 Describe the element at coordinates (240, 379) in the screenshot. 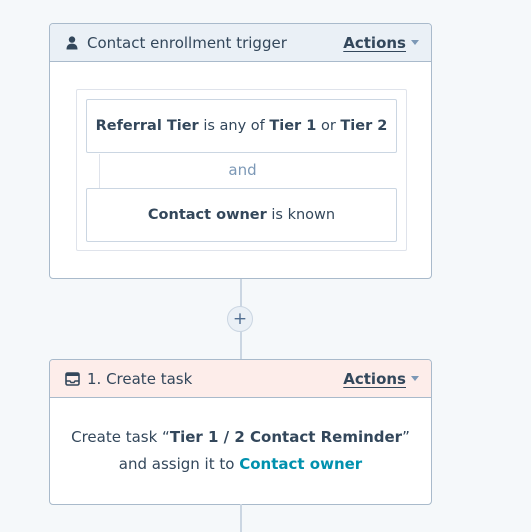

I see `create-task-header: 1. Create task Actions` at that location.